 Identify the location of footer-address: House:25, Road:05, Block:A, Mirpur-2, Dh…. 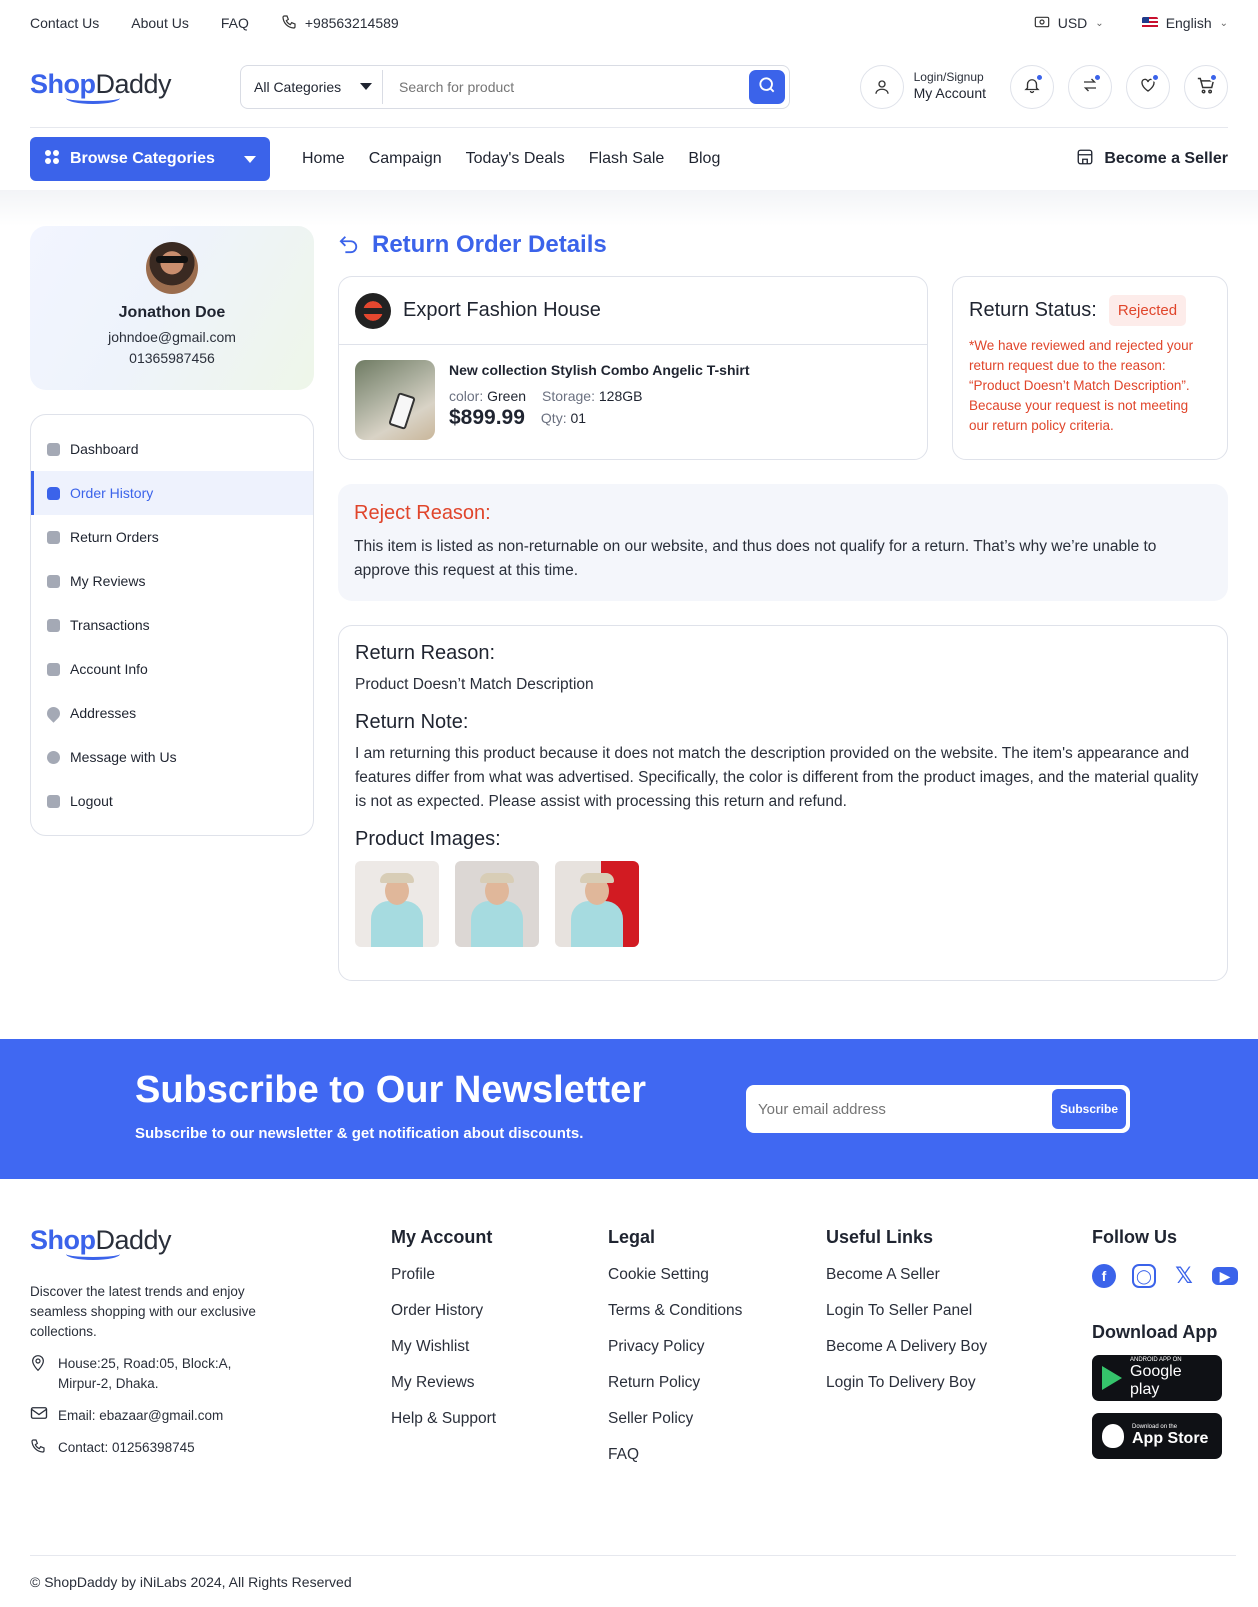
(145, 1374).